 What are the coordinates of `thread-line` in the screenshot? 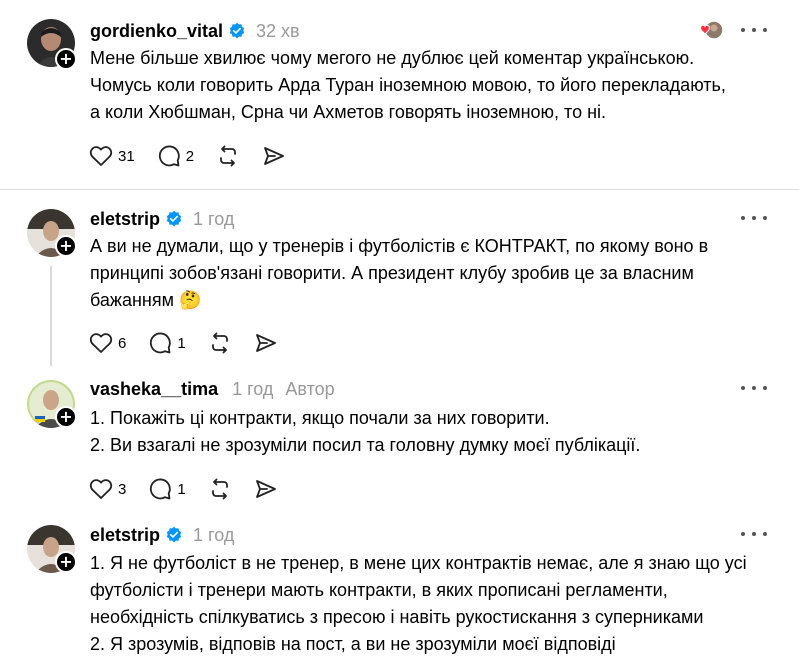 It's located at (51, 316).